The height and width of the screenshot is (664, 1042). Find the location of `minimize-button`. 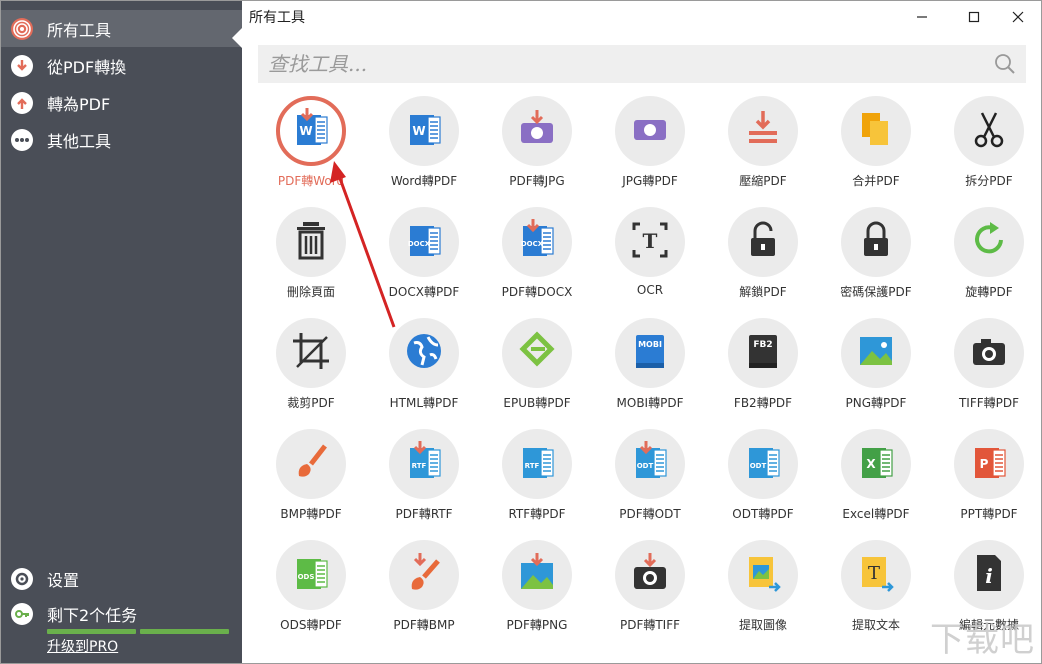

minimize-button is located at coordinates (922, 17).